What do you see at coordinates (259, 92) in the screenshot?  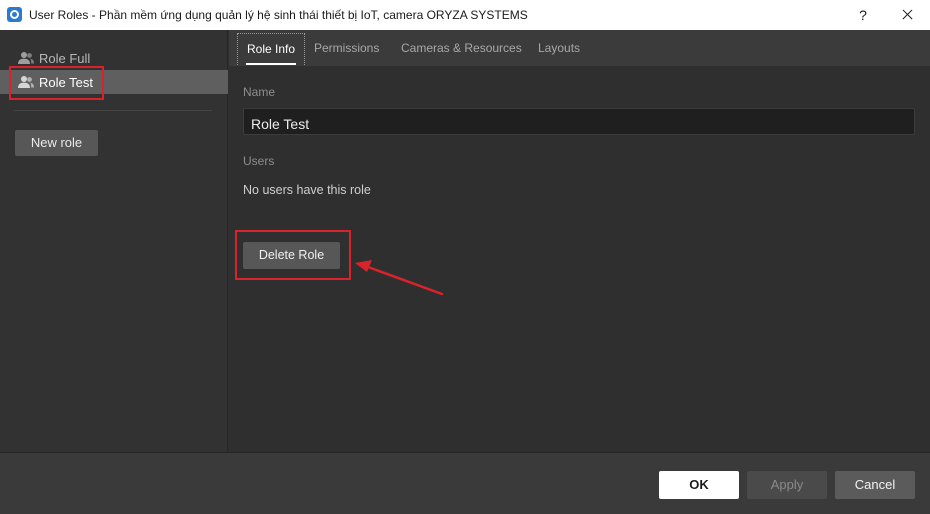 I see `name-label: Name` at bounding box center [259, 92].